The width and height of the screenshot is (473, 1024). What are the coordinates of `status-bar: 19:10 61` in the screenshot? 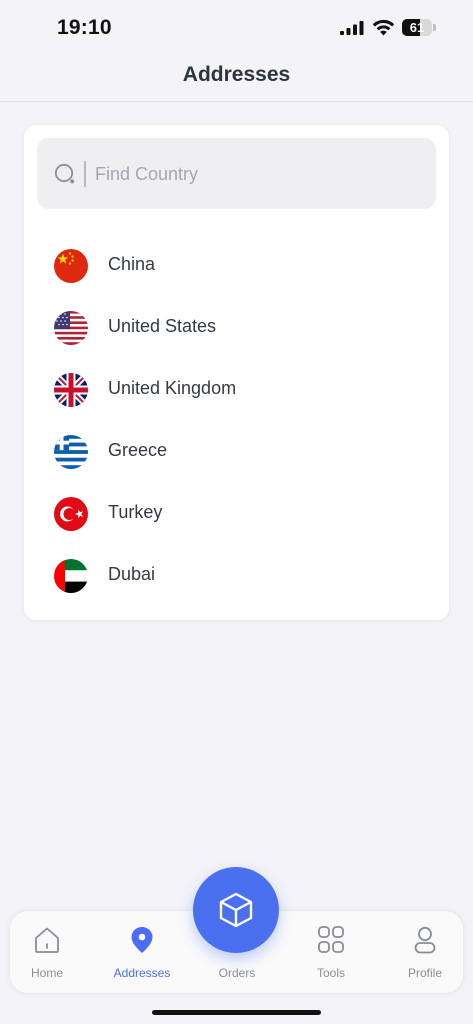 It's located at (236, 29).